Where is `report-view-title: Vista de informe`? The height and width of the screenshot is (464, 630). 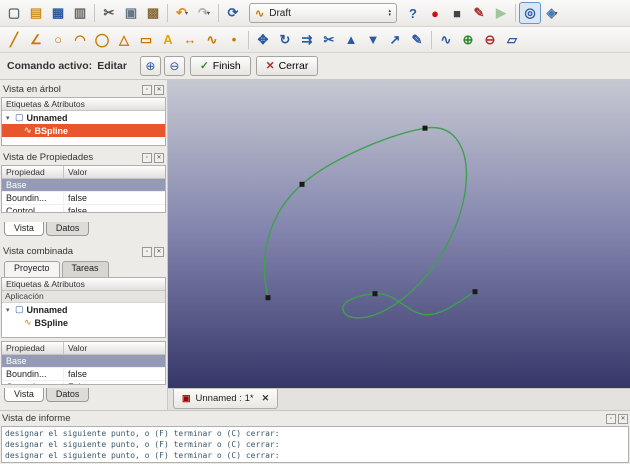 report-view-title: Vista de informe is located at coordinates (36, 418).